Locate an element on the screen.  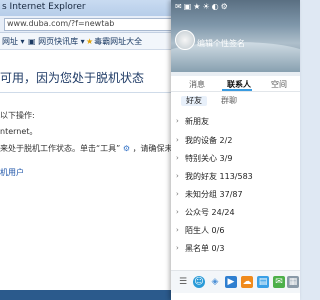
offline-user-link: 机用户 is located at coordinates (12, 172).